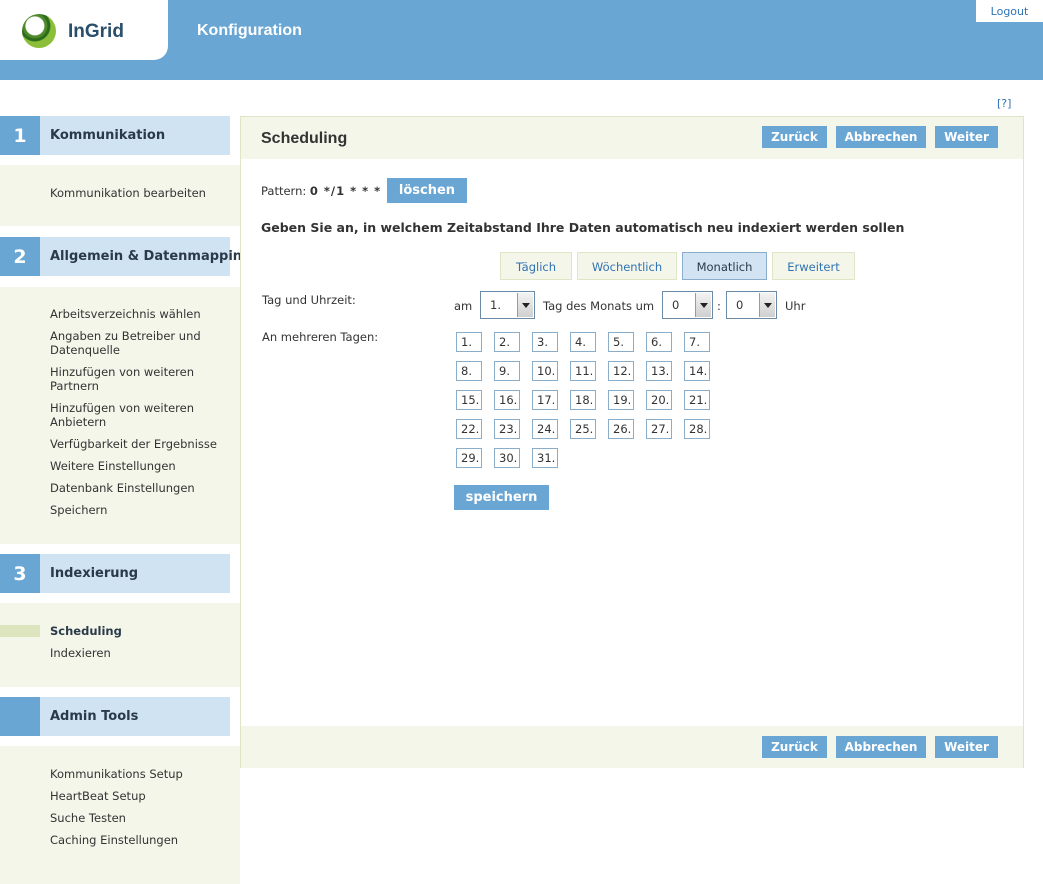 The height and width of the screenshot is (884, 1043). I want to click on sidebar-item-betreiber: Angaben zu Betreiber und Datenquelle, so click(132, 343).